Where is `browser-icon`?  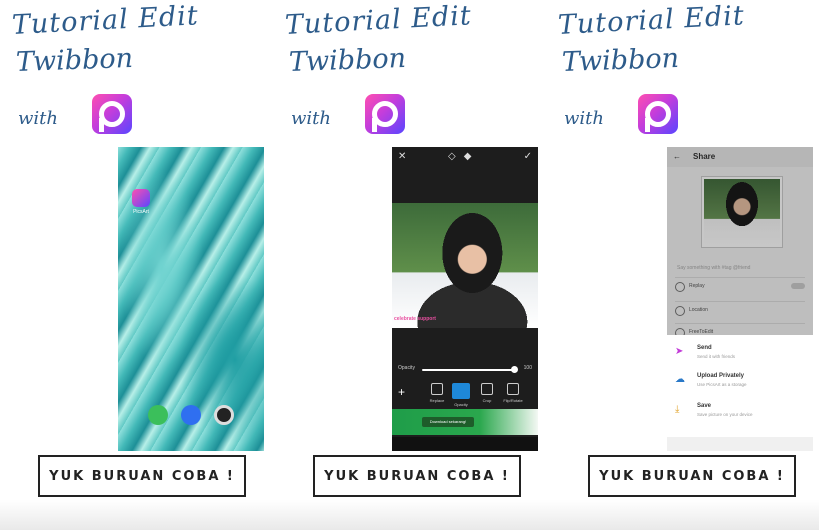
browser-icon is located at coordinates (191, 415).